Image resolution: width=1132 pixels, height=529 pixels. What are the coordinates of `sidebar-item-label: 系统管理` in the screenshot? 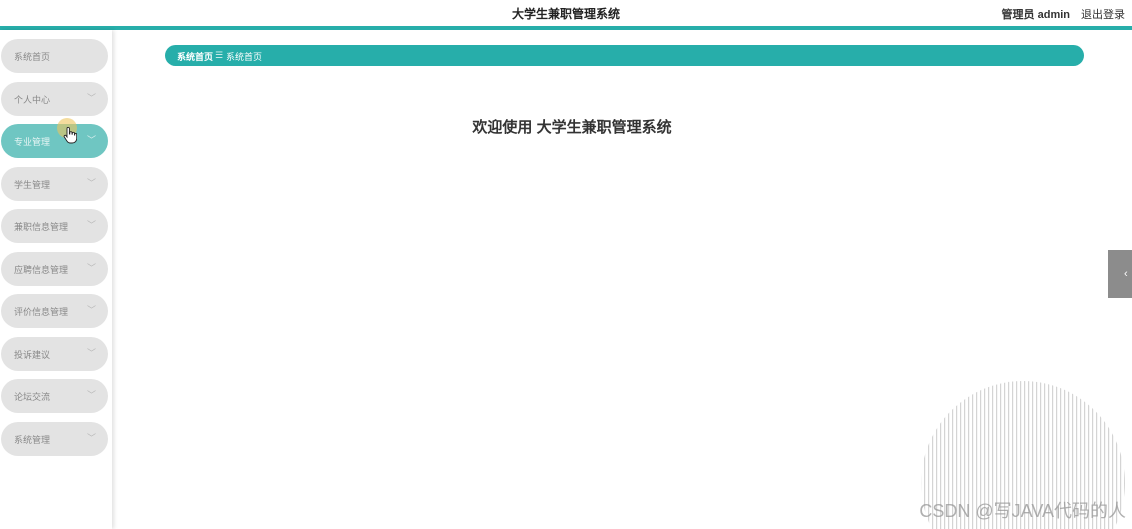 It's located at (32, 440).